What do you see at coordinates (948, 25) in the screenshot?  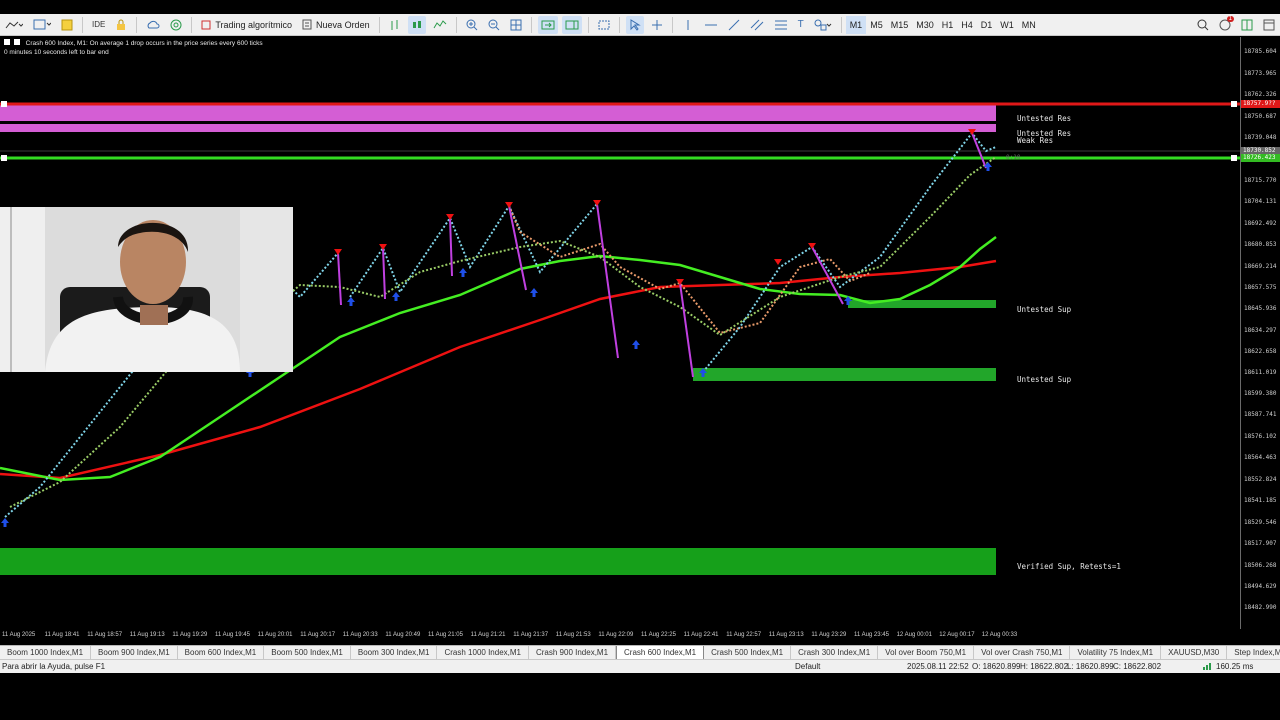 I see `timeframe-h1: H1` at bounding box center [948, 25].